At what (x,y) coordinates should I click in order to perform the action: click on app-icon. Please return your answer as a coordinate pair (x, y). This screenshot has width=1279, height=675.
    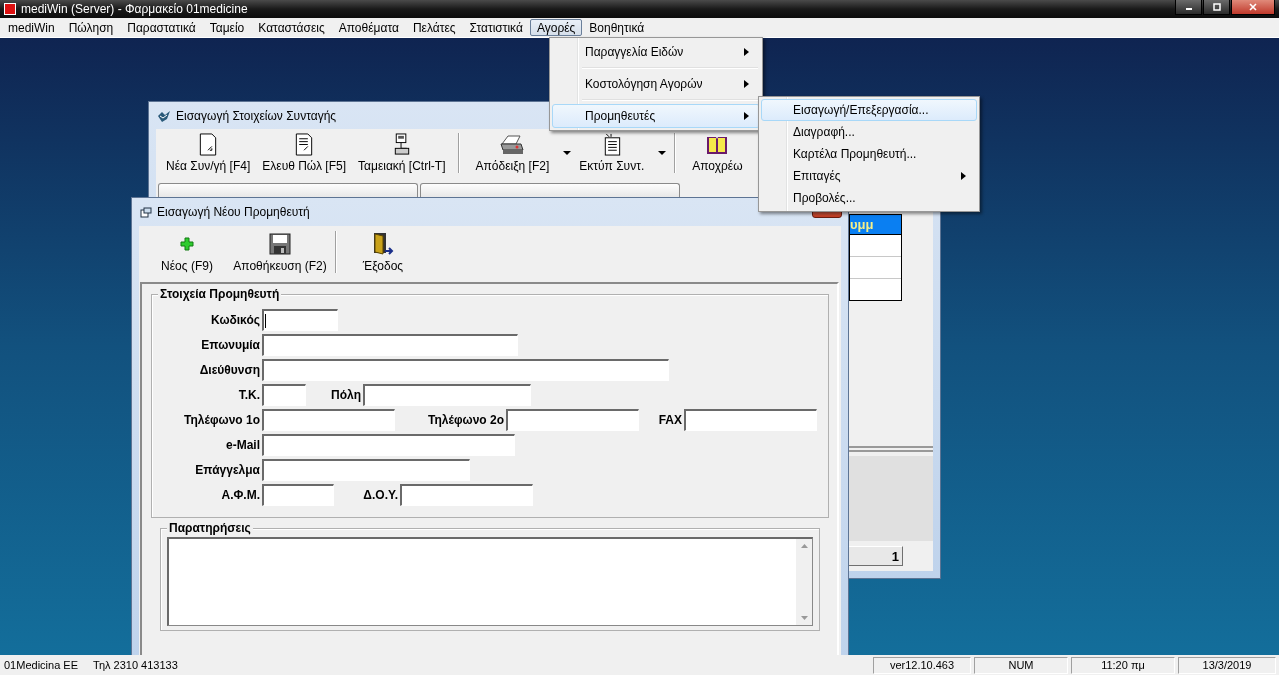
    Looking at the image, I should click on (10, 9).